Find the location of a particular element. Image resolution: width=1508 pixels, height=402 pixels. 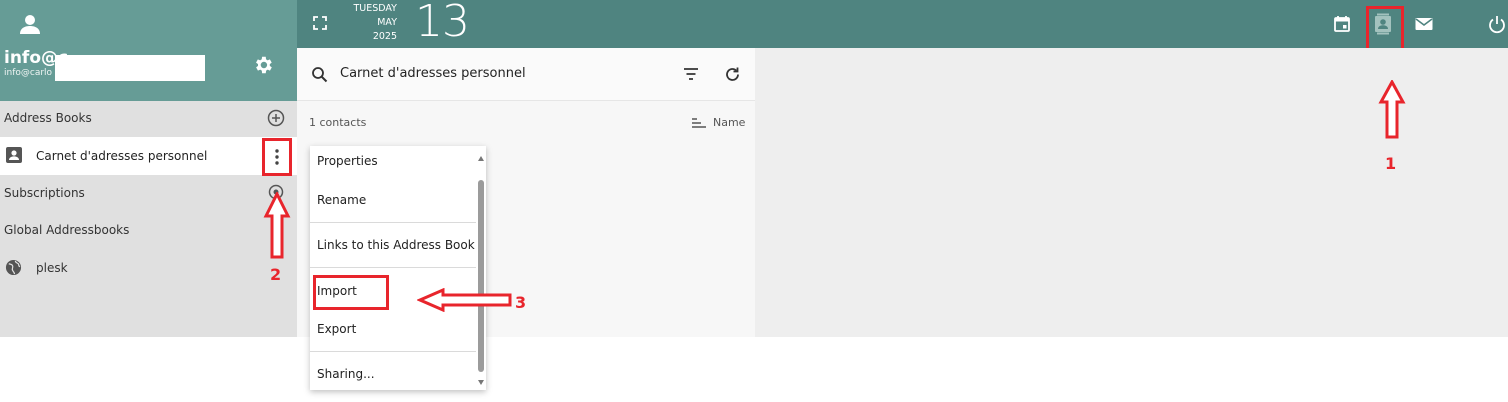

scroll-down-arrow is located at coordinates (481, 382).